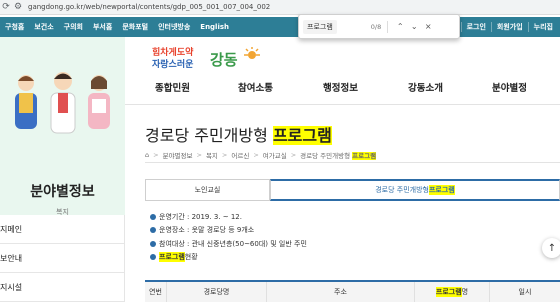  Describe the element at coordinates (207, 190) in the screenshot. I see `tab-senior-class: 노인교실` at that location.